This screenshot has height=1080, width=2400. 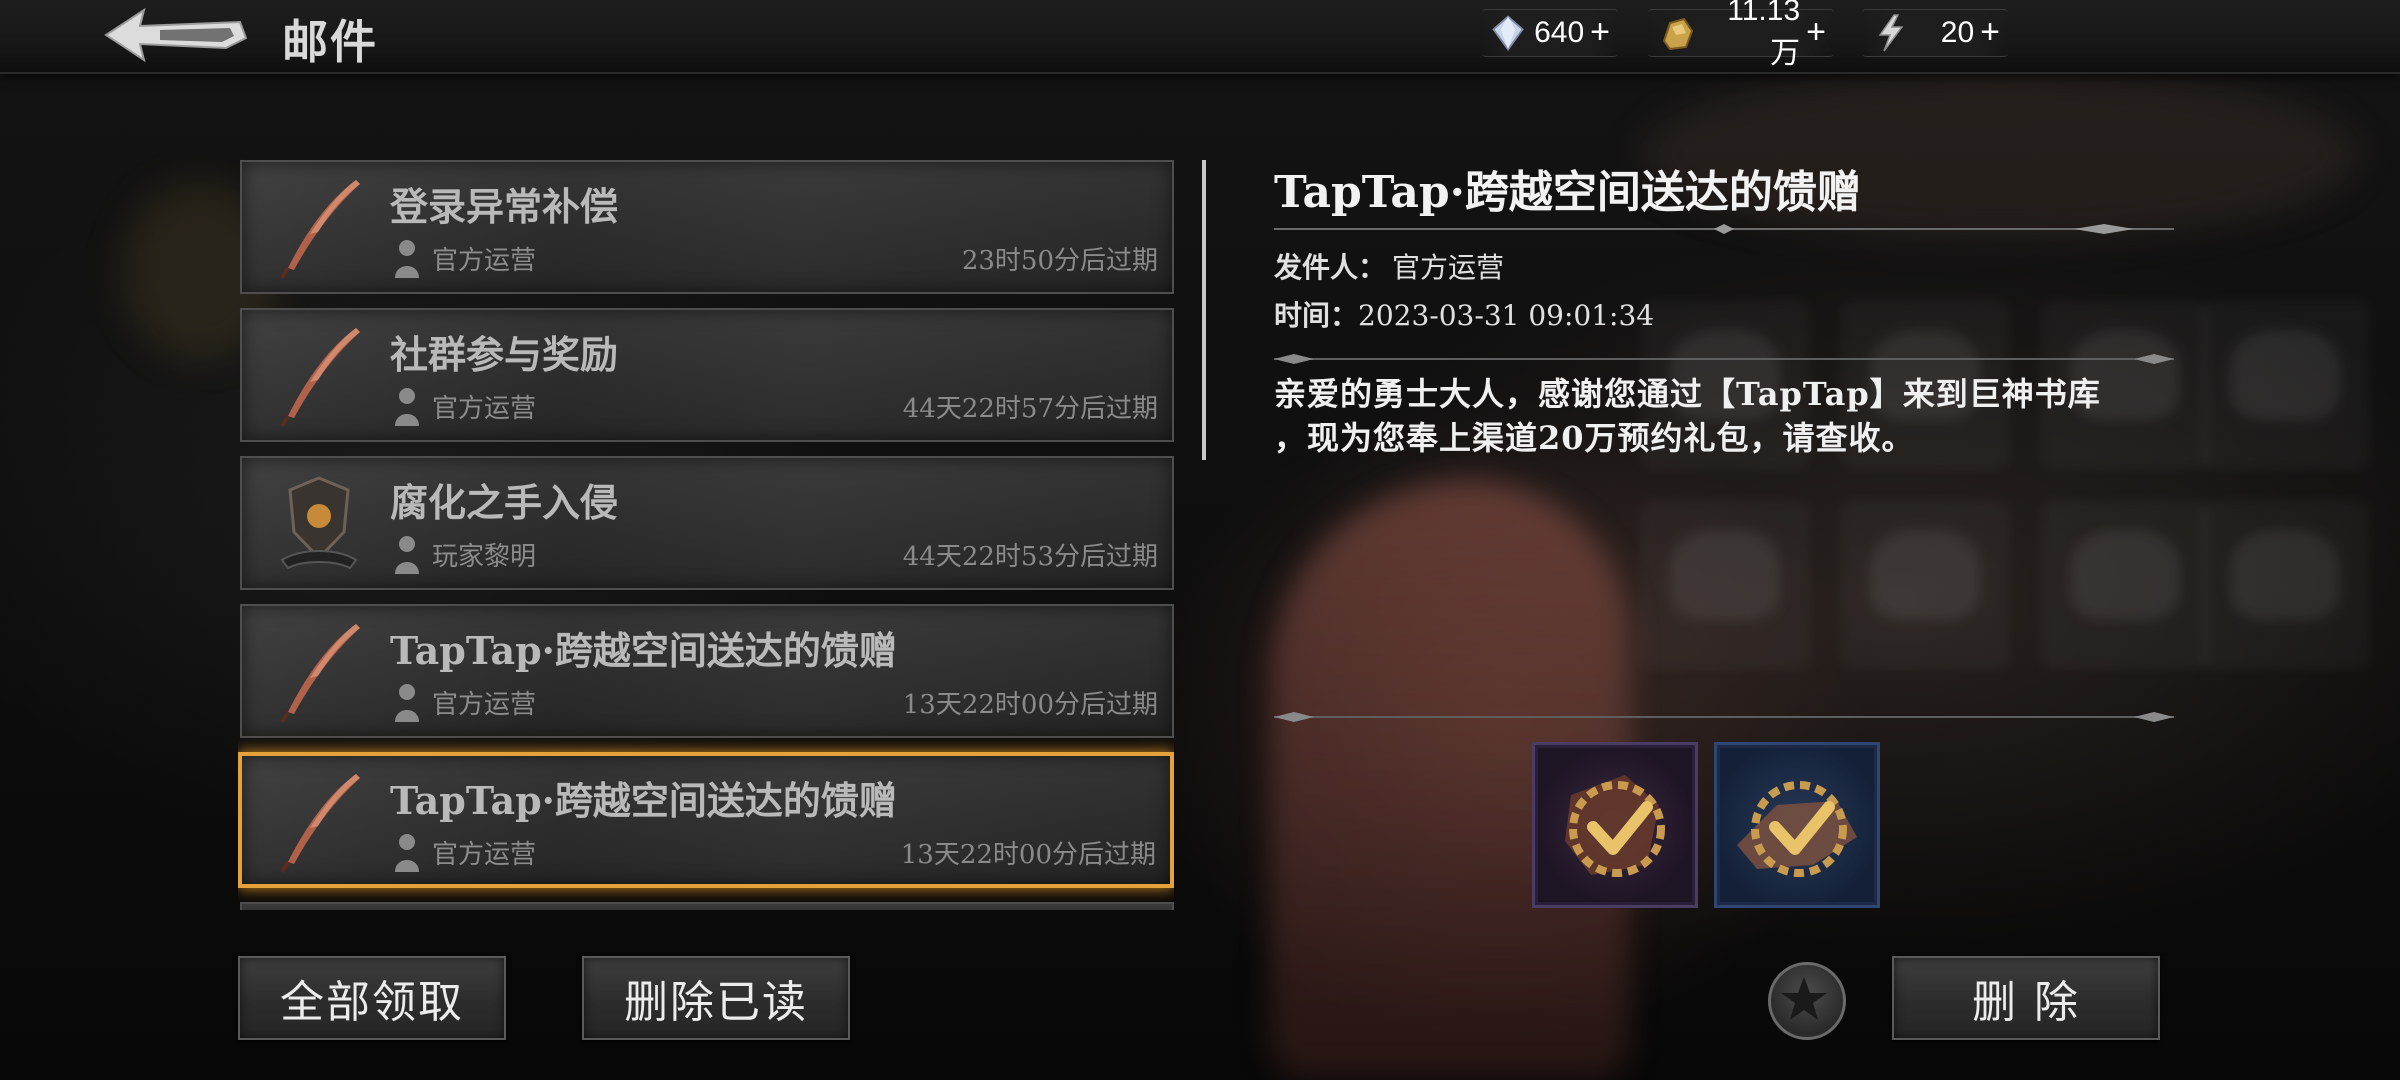 What do you see at coordinates (1687, 394) in the screenshot?
I see `mail-body-line: 亲爱的勇士大人，感谢您通过【TapTap】来到巨神书库` at bounding box center [1687, 394].